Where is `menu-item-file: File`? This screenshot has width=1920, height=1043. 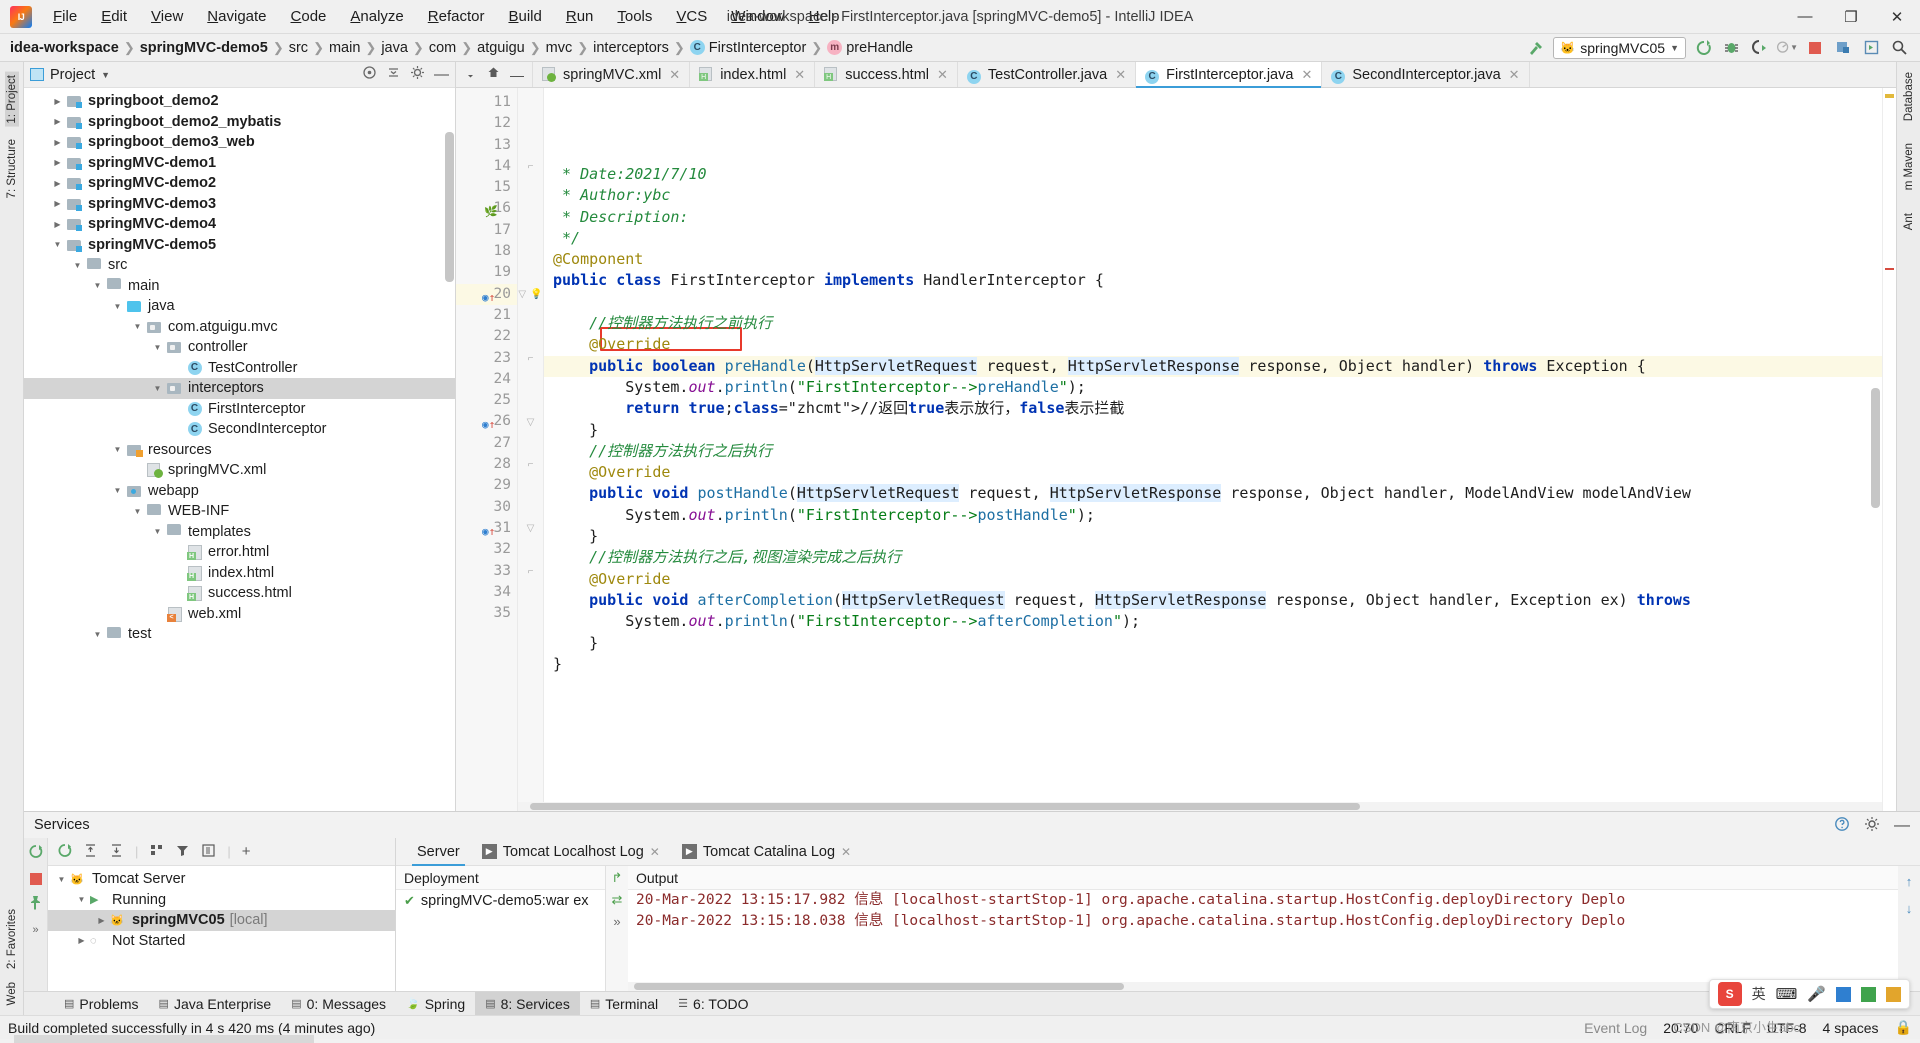
menu-item-file: File is located at coordinates (65, 16).